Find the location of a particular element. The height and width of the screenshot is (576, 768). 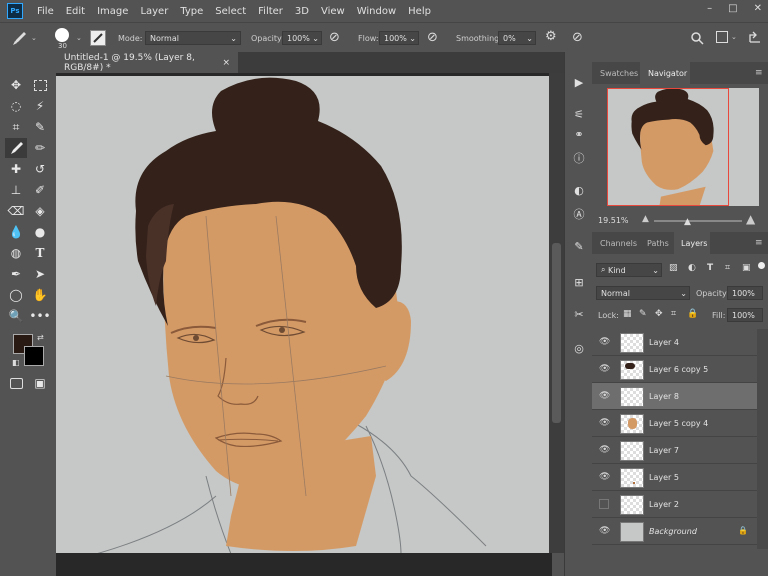

swap-colors-icon: ⇄ is located at coordinates (40, 337).